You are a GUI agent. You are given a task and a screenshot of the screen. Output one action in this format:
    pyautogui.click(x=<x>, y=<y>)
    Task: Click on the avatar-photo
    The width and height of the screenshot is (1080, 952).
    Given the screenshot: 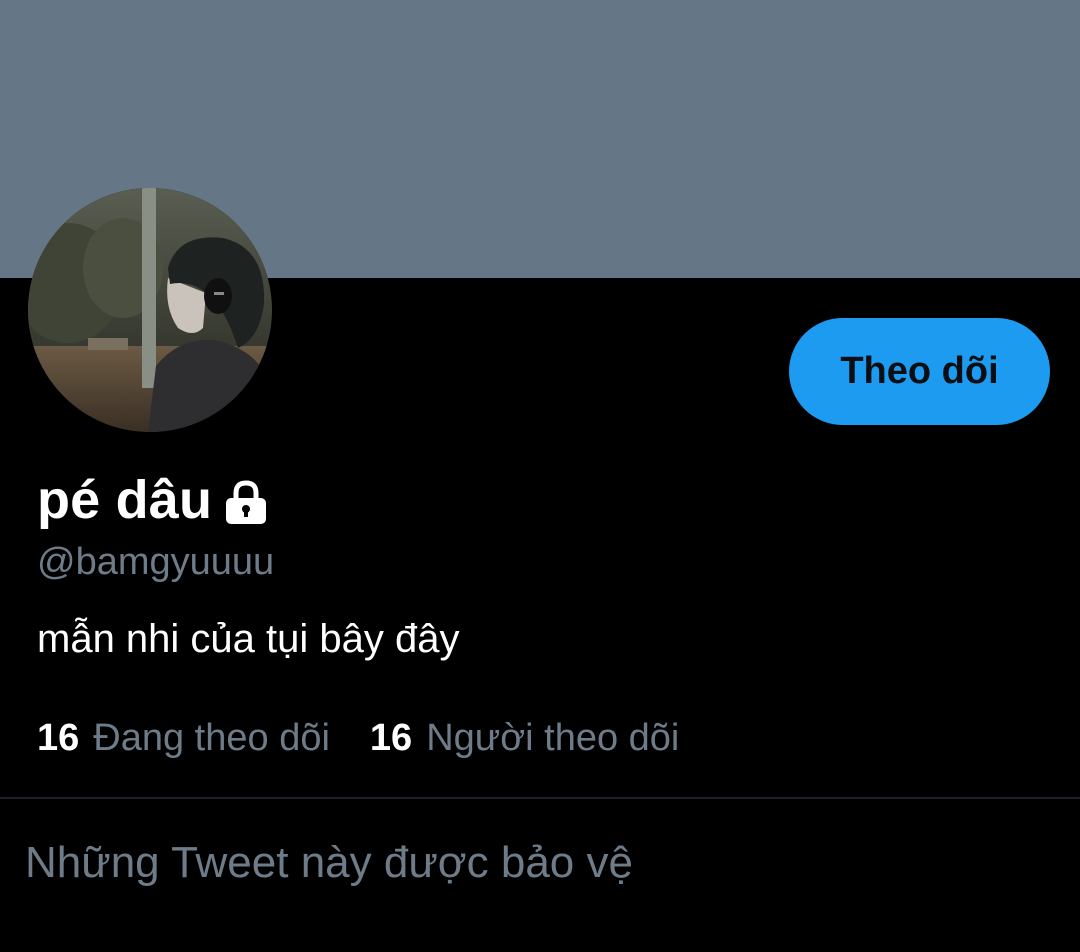 What is the action you would take?
    pyautogui.click(x=150, y=310)
    